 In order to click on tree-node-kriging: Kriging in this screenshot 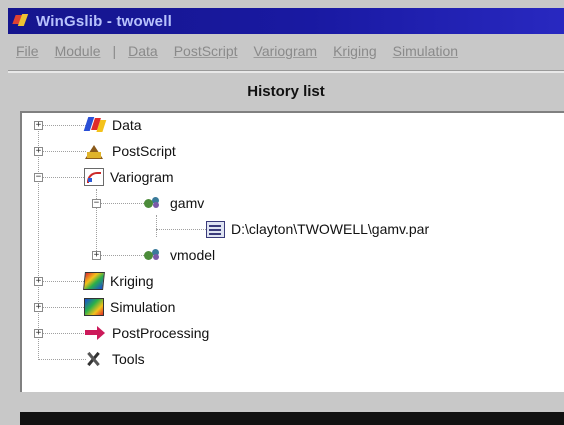, I will do `click(118, 281)`.